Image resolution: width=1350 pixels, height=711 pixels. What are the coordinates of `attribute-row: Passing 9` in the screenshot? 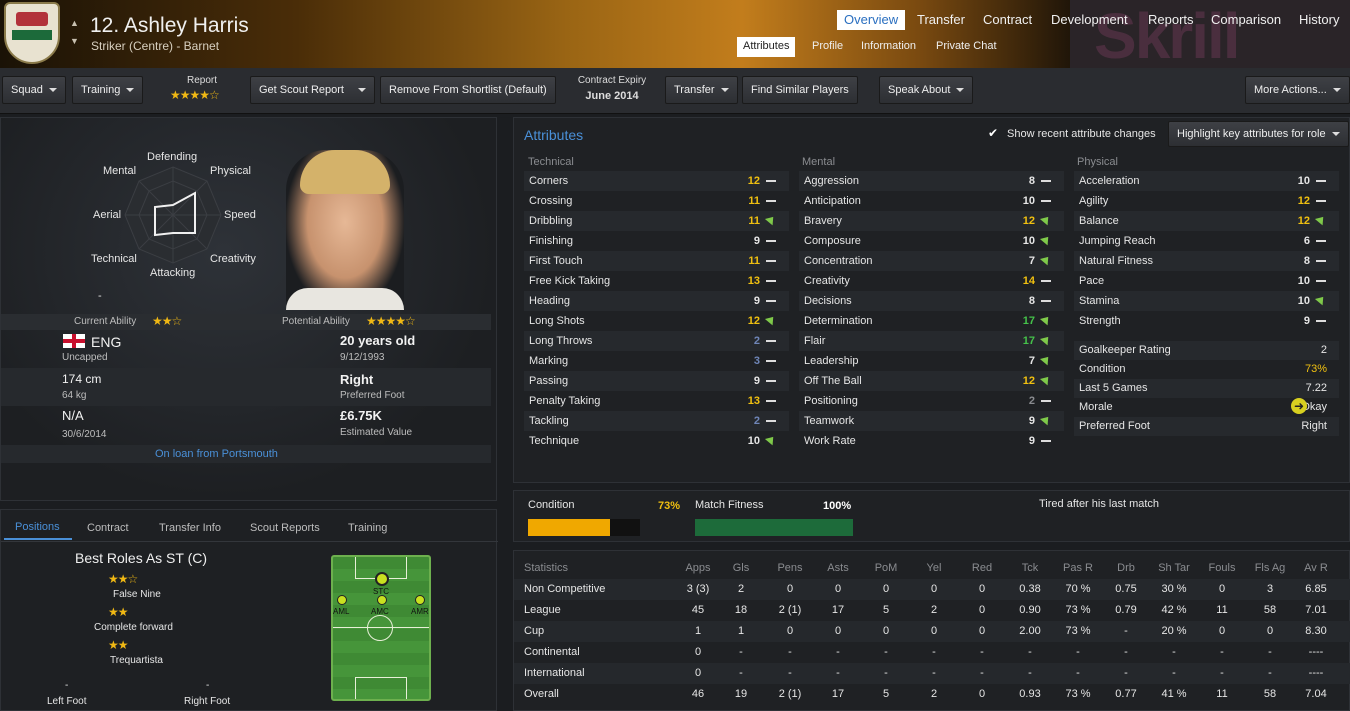 It's located at (656, 381).